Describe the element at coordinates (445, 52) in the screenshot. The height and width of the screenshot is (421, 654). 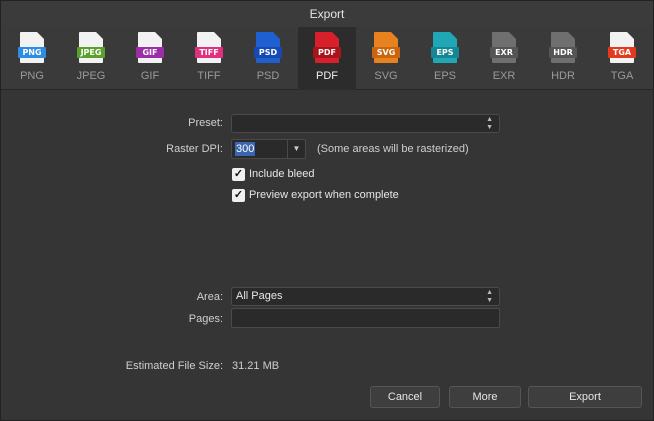
I see `eps-badge: EPS` at that location.